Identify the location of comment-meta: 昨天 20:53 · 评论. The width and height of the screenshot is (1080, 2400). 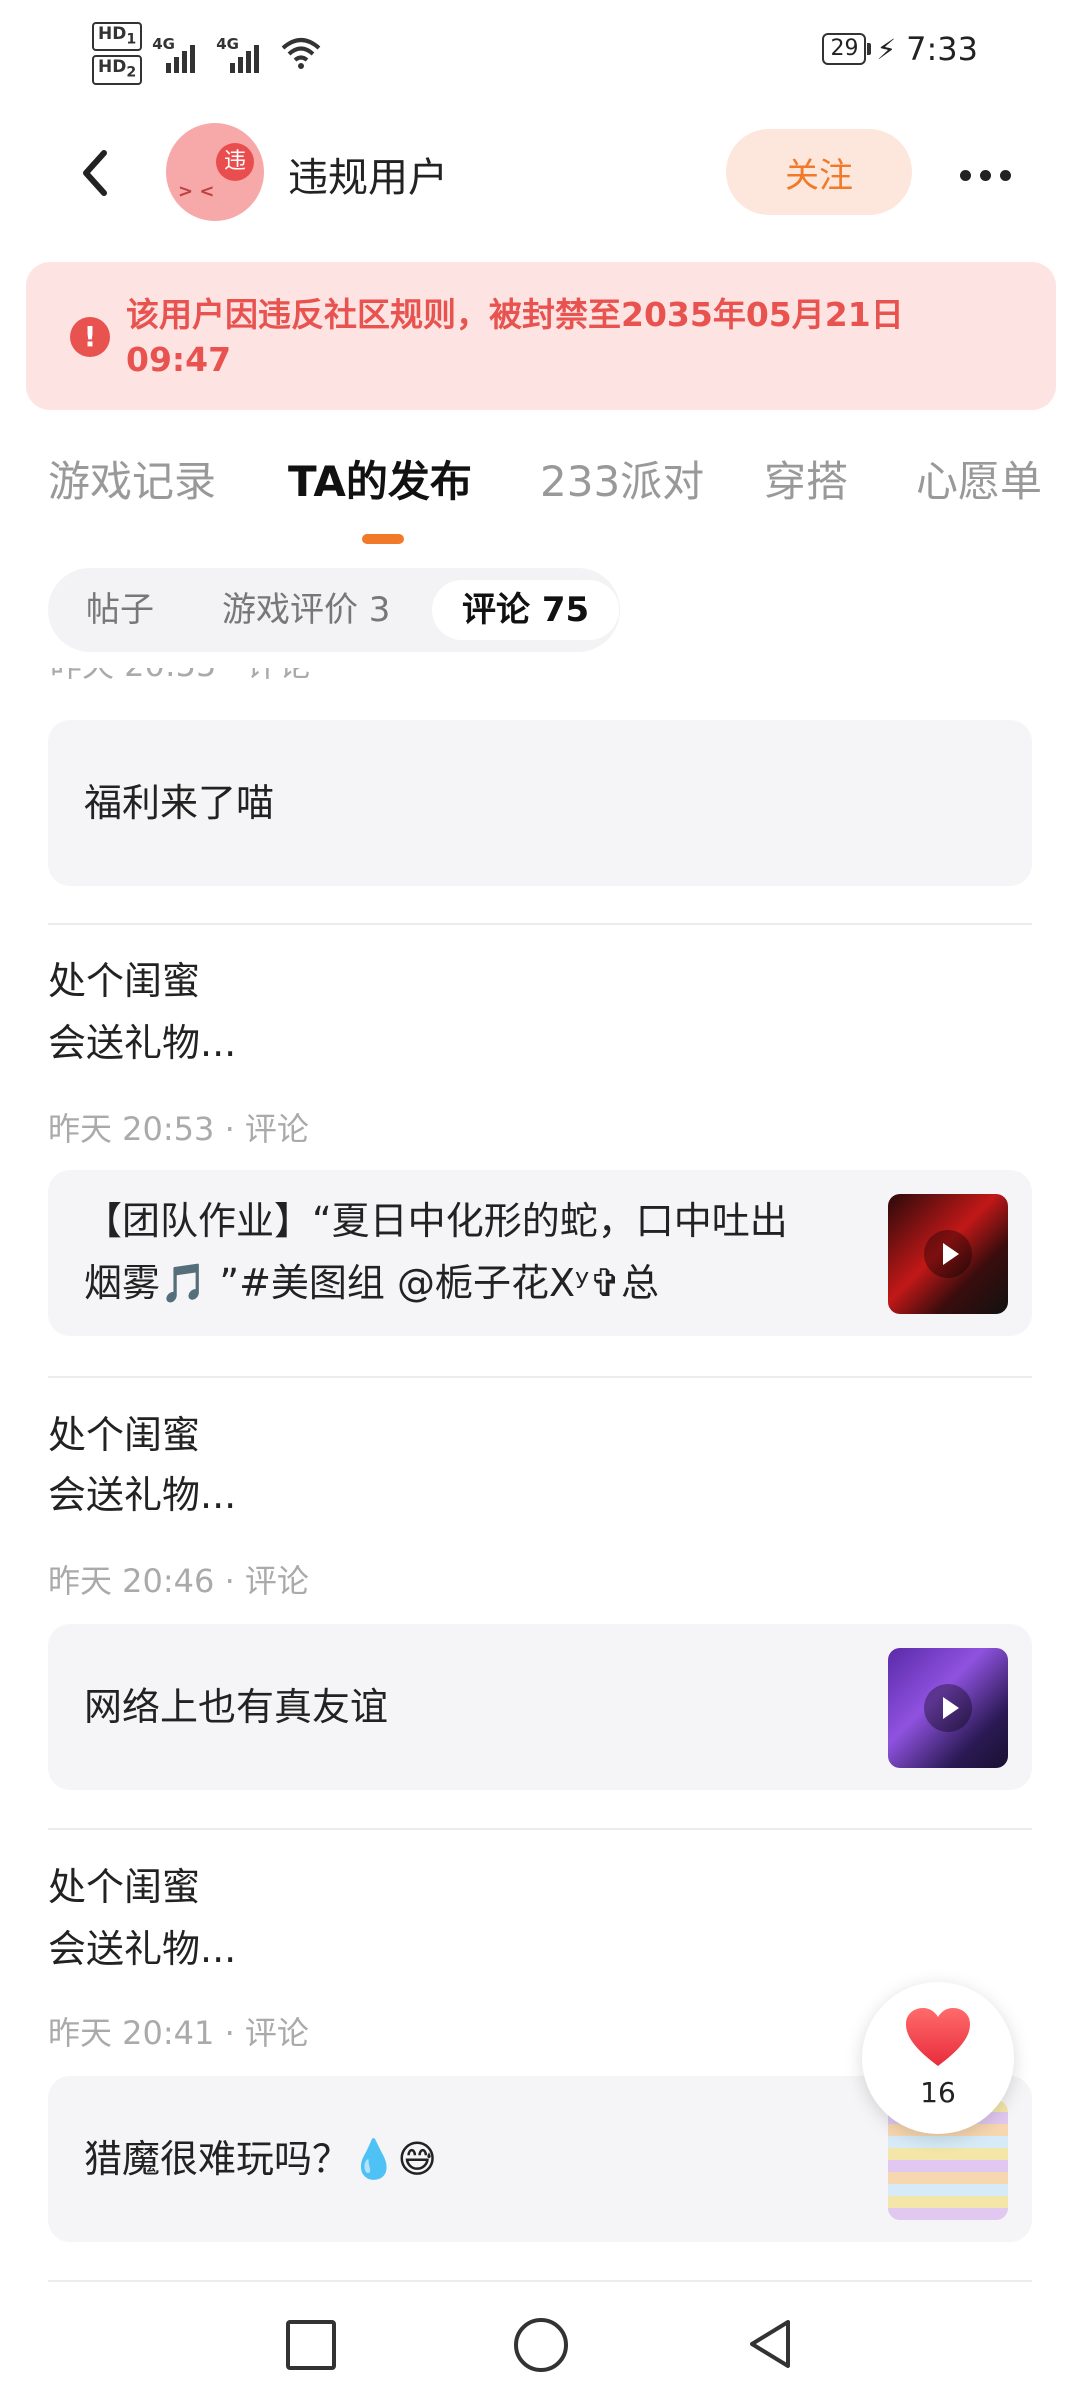
(178, 1129).